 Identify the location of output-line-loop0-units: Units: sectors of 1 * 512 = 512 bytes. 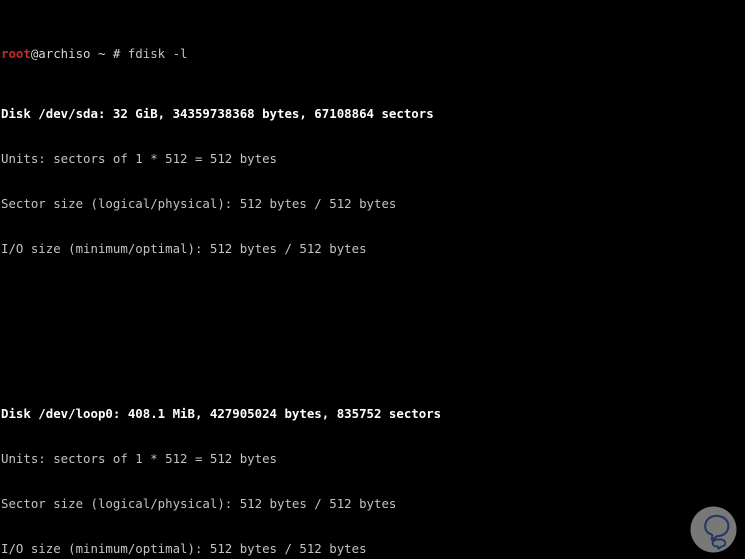
(139, 458).